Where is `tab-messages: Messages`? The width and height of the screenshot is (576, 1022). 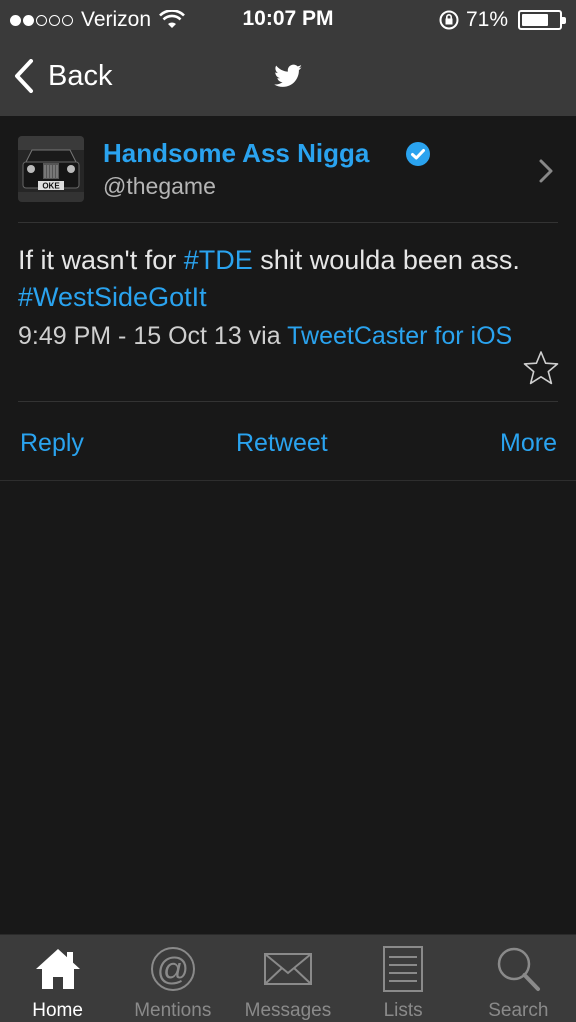
tab-messages: Messages is located at coordinates (287, 978).